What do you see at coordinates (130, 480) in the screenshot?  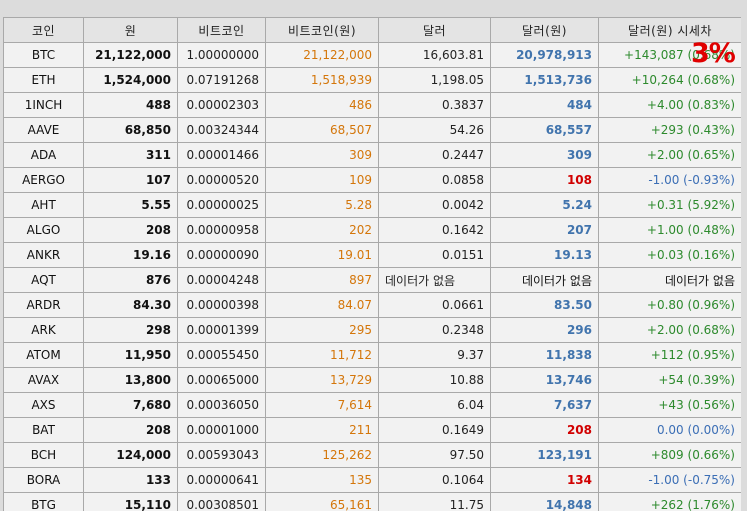 I see `cell-won: 133` at bounding box center [130, 480].